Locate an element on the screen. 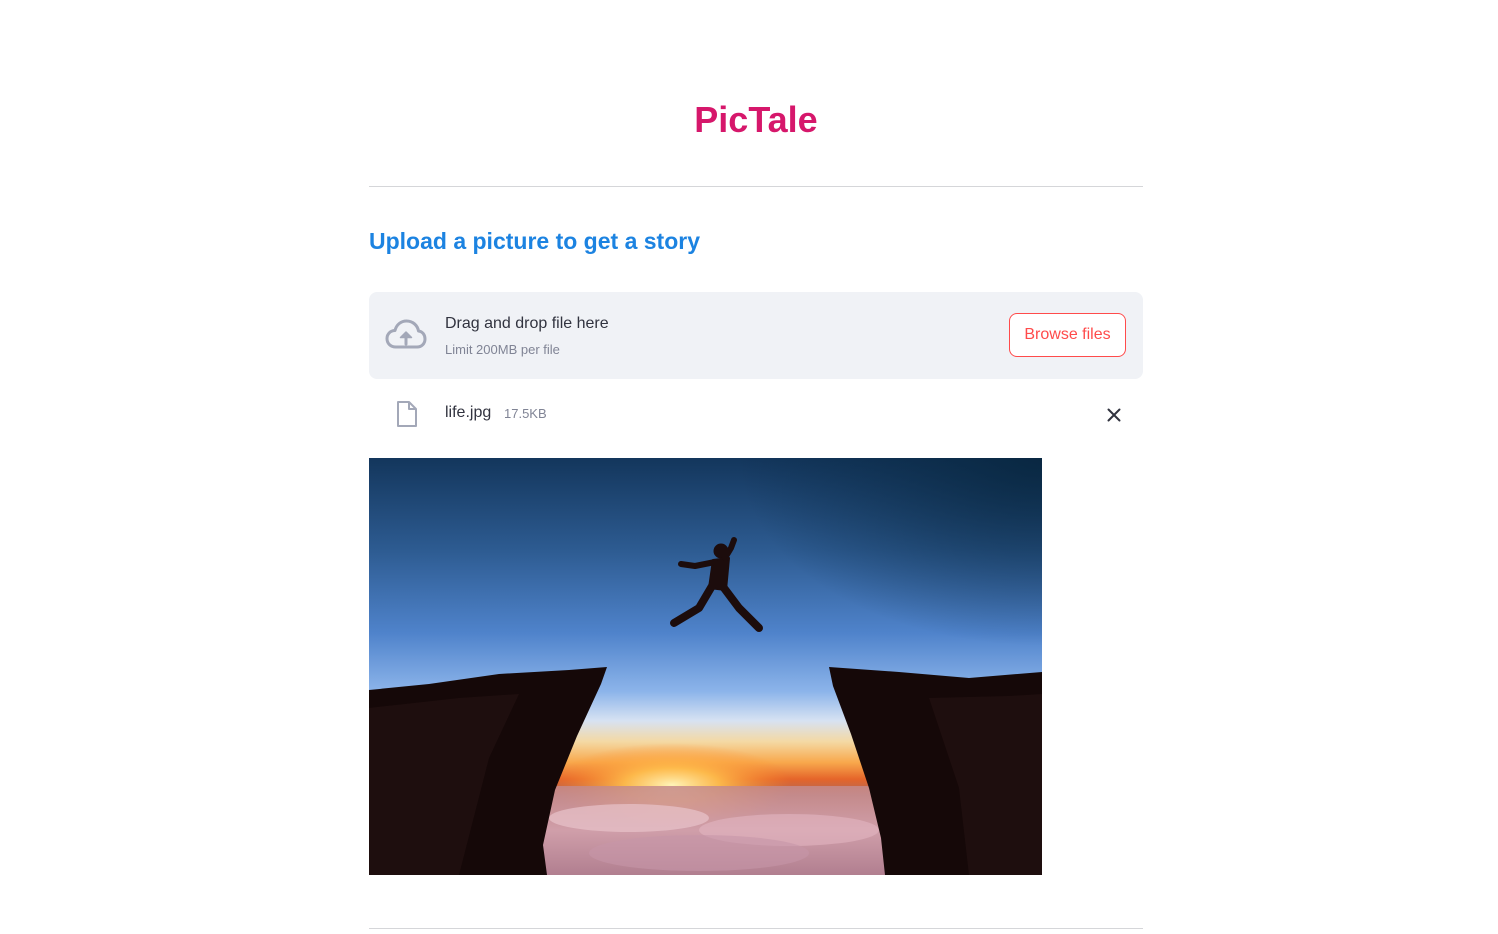 Image resolution: width=1498 pixels, height=934 pixels. file-limit-label: Limit 200MB per file is located at coordinates (502, 349).